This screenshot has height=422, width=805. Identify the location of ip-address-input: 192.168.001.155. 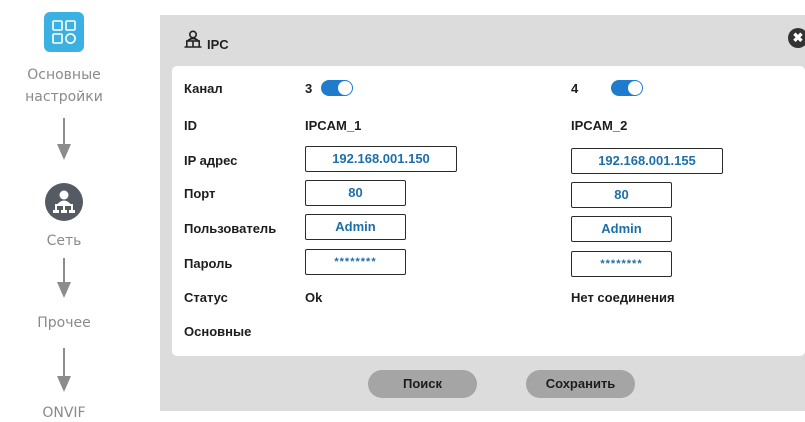
(647, 161).